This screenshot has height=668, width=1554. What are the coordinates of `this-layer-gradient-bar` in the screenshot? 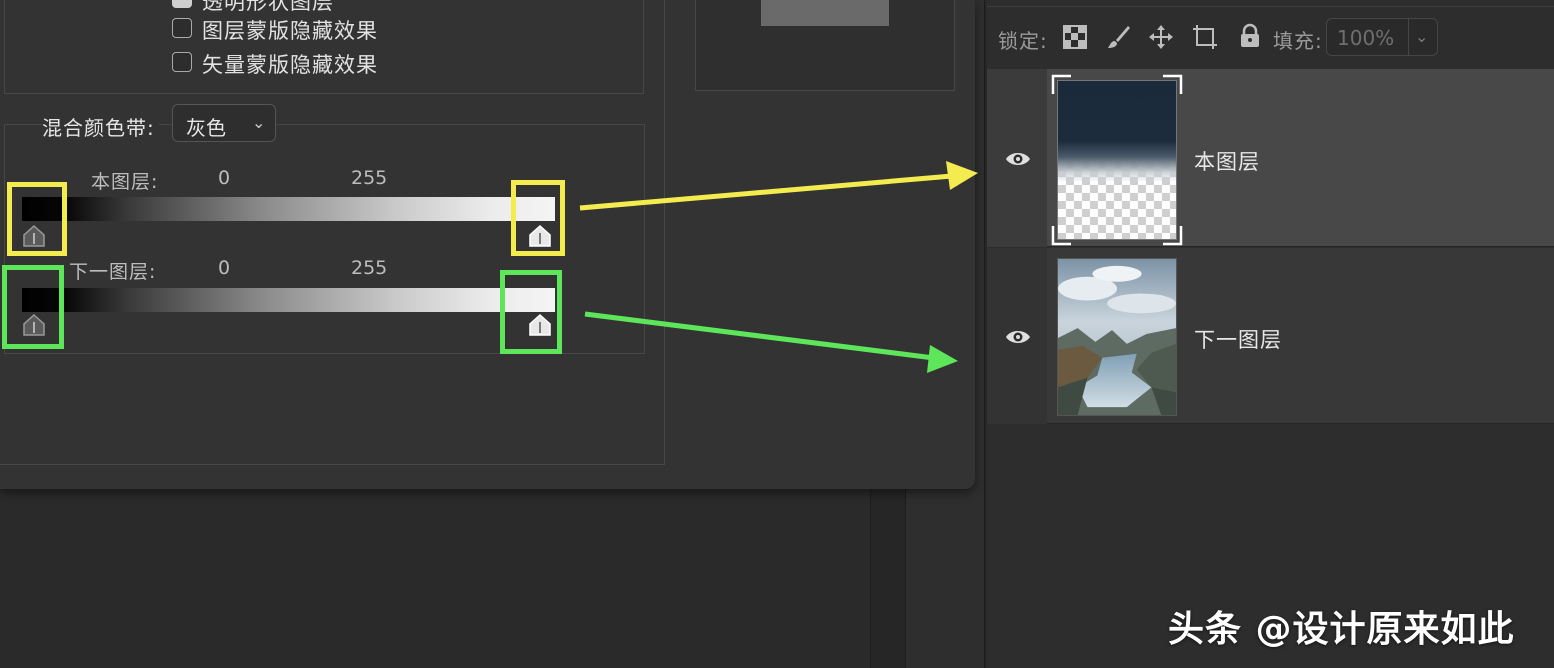 It's located at (288, 209).